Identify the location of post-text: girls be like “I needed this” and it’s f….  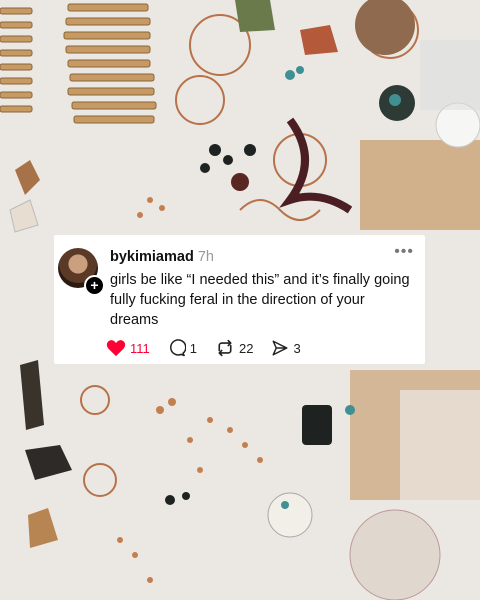
(260, 300).